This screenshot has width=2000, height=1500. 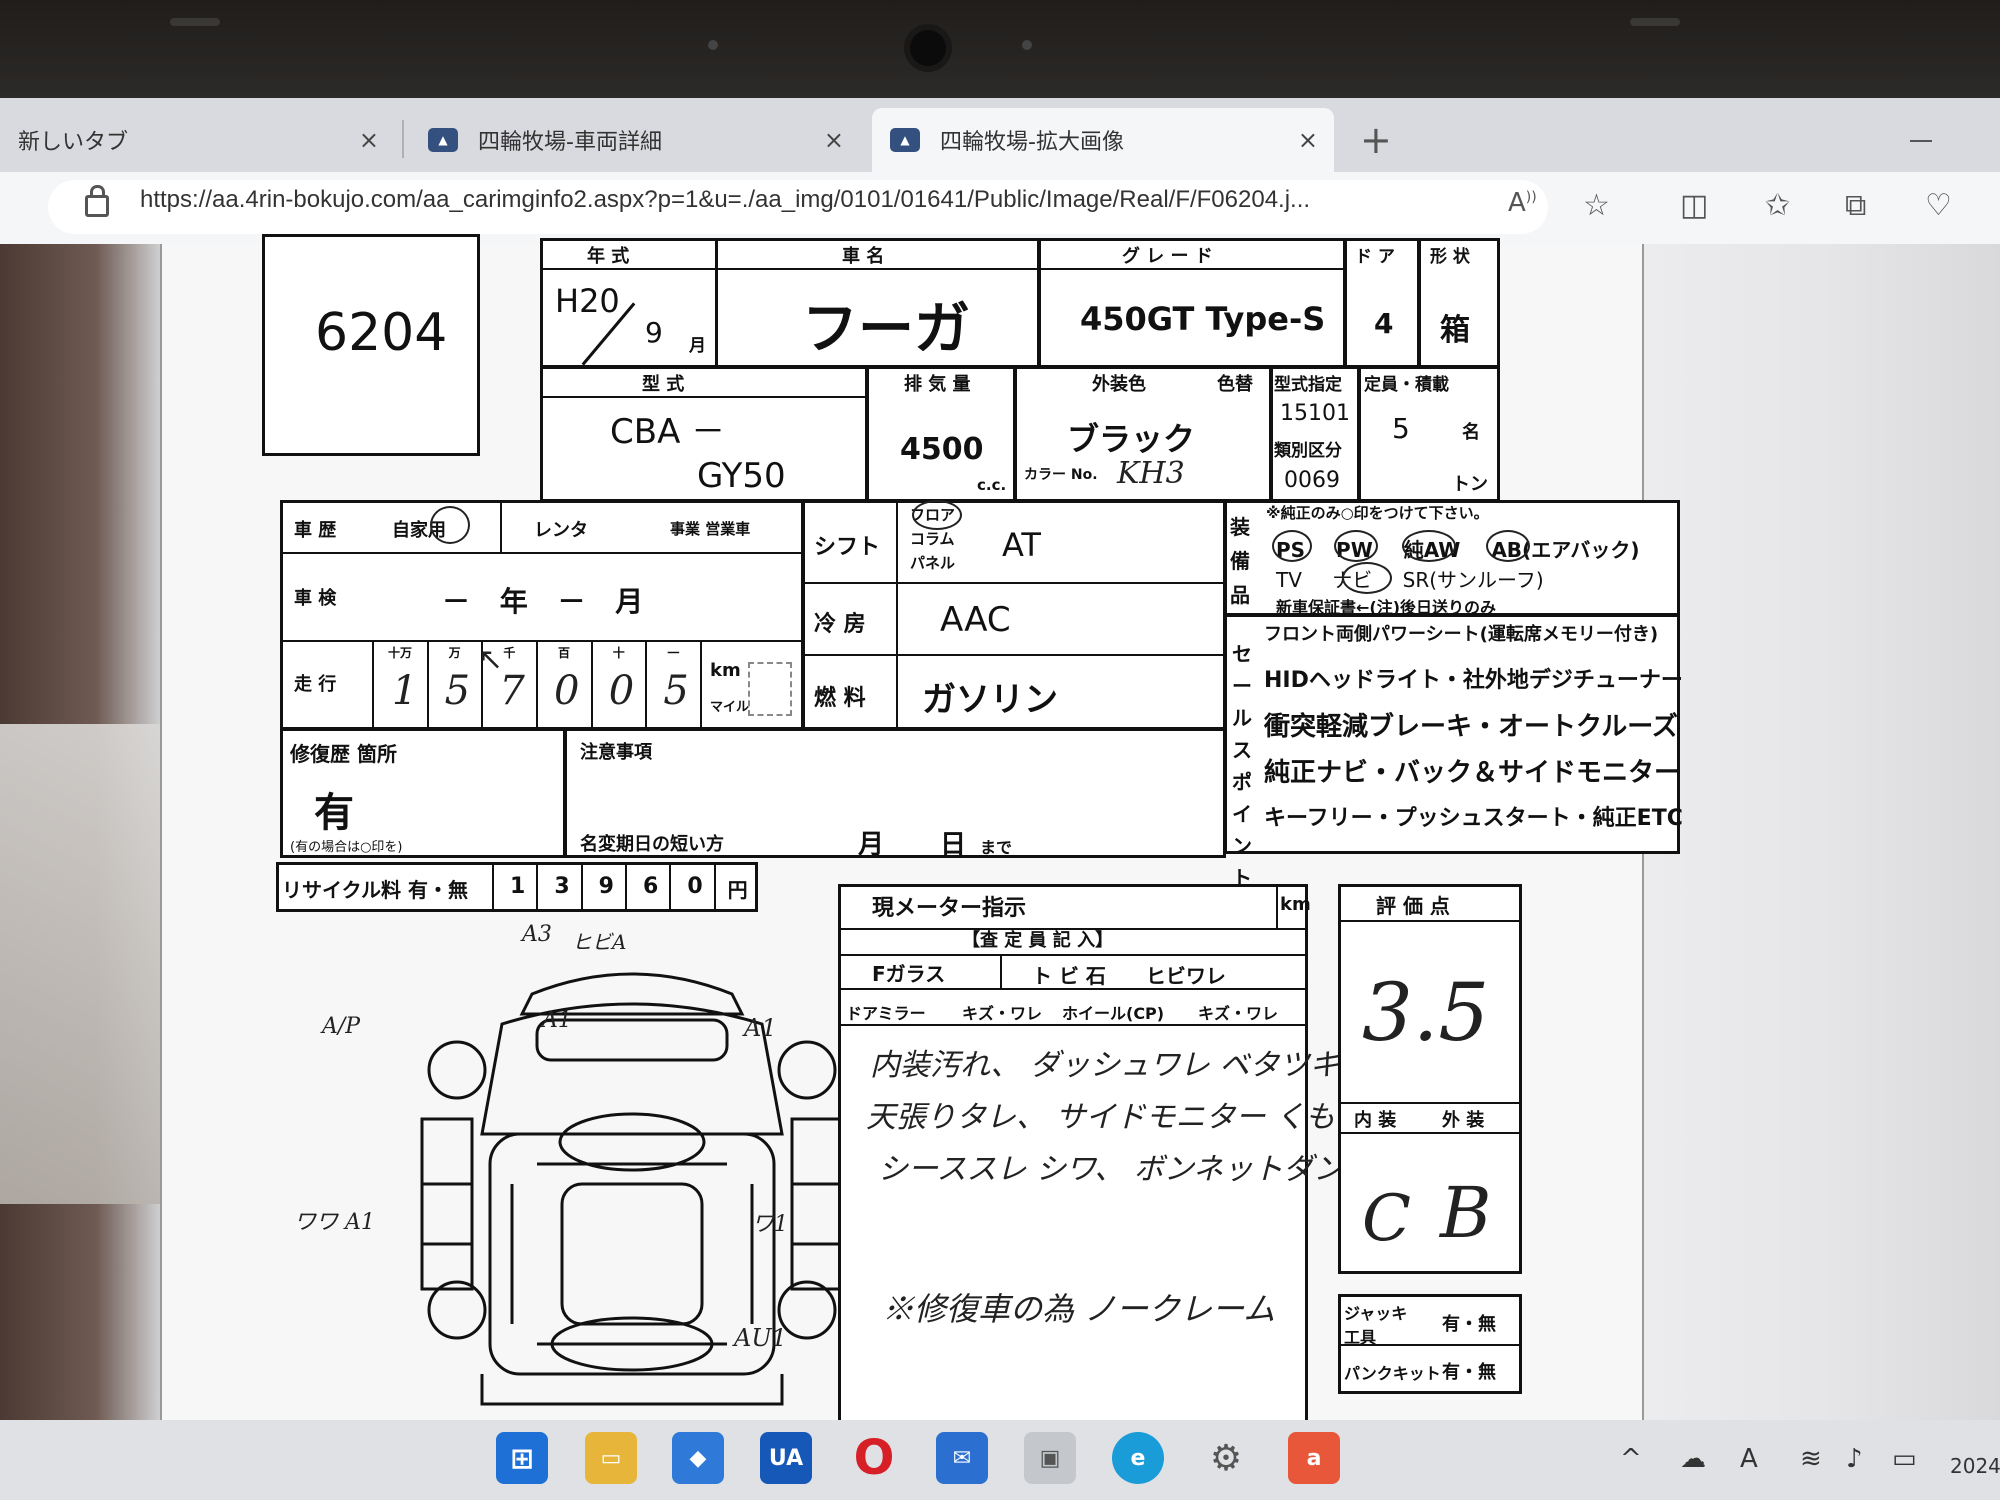 I want to click on displacement-label: 排 気 量, so click(x=937, y=384).